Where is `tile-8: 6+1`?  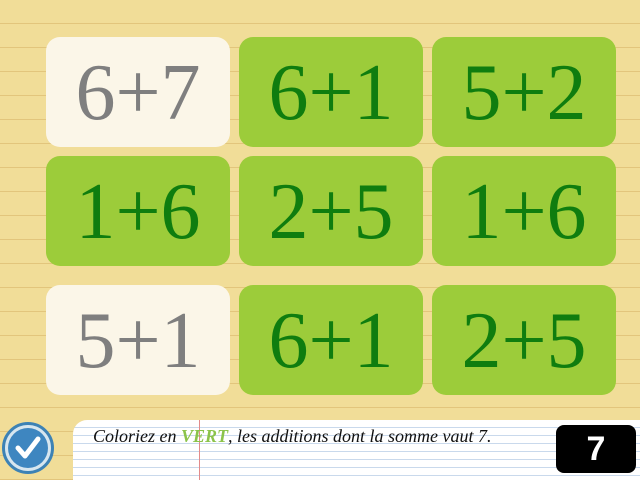
tile-8: 6+1 is located at coordinates (331, 340).